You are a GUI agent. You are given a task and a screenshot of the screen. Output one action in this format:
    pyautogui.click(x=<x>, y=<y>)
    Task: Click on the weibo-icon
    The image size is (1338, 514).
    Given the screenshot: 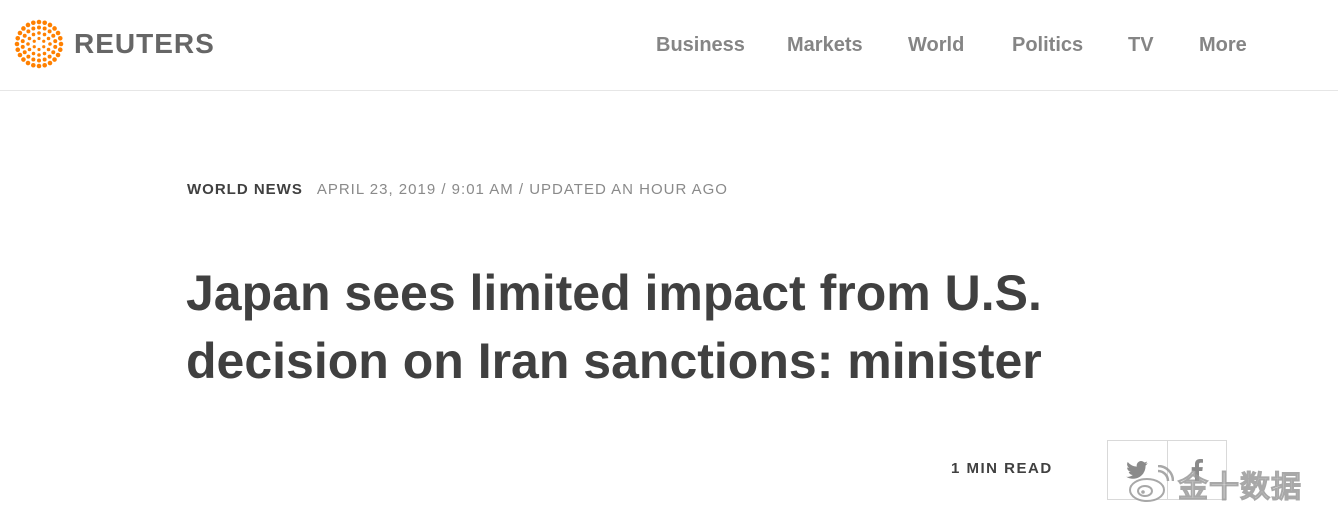 What is the action you would take?
    pyautogui.click(x=1151, y=483)
    